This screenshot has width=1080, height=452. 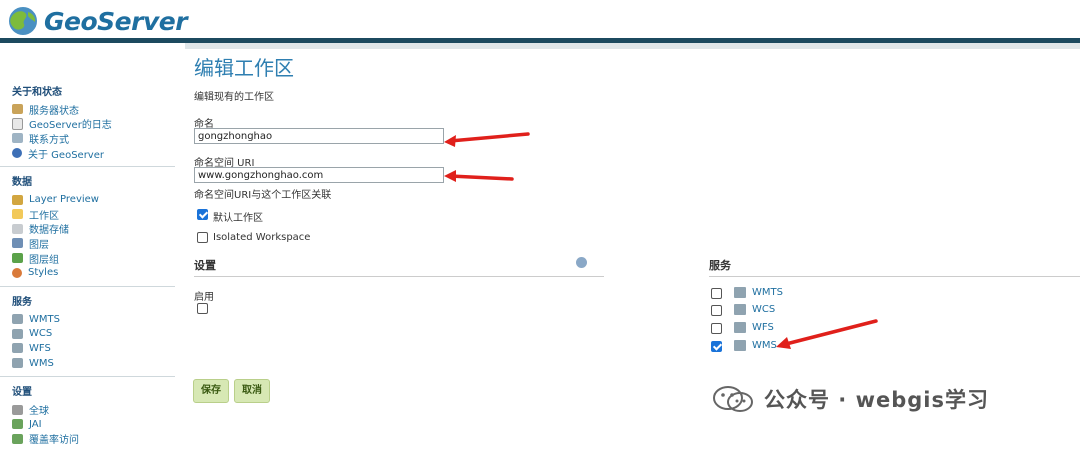 What do you see at coordinates (116, 21) in the screenshot?
I see `logo-text: GeoServer` at bounding box center [116, 21].